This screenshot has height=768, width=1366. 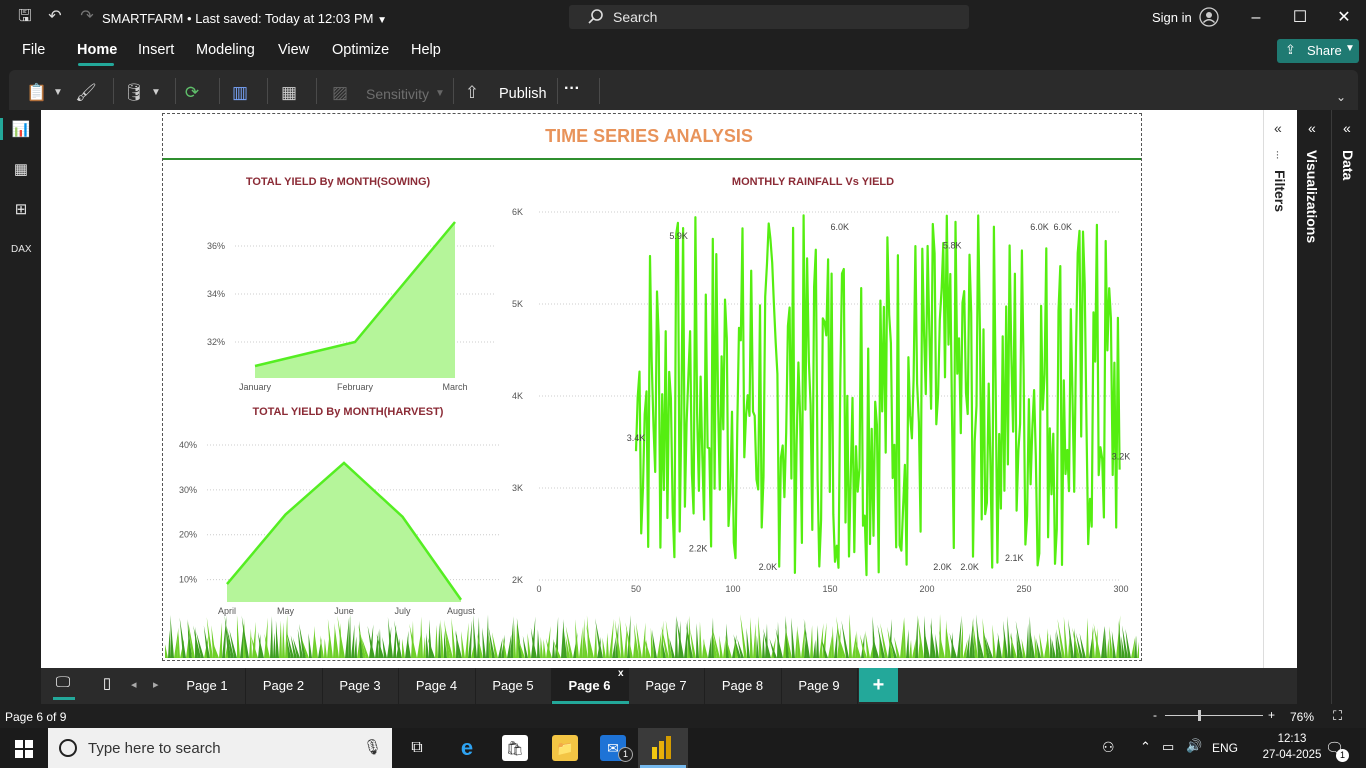 I want to click on sign-in-link: Sign in, so click(x=1172, y=17).